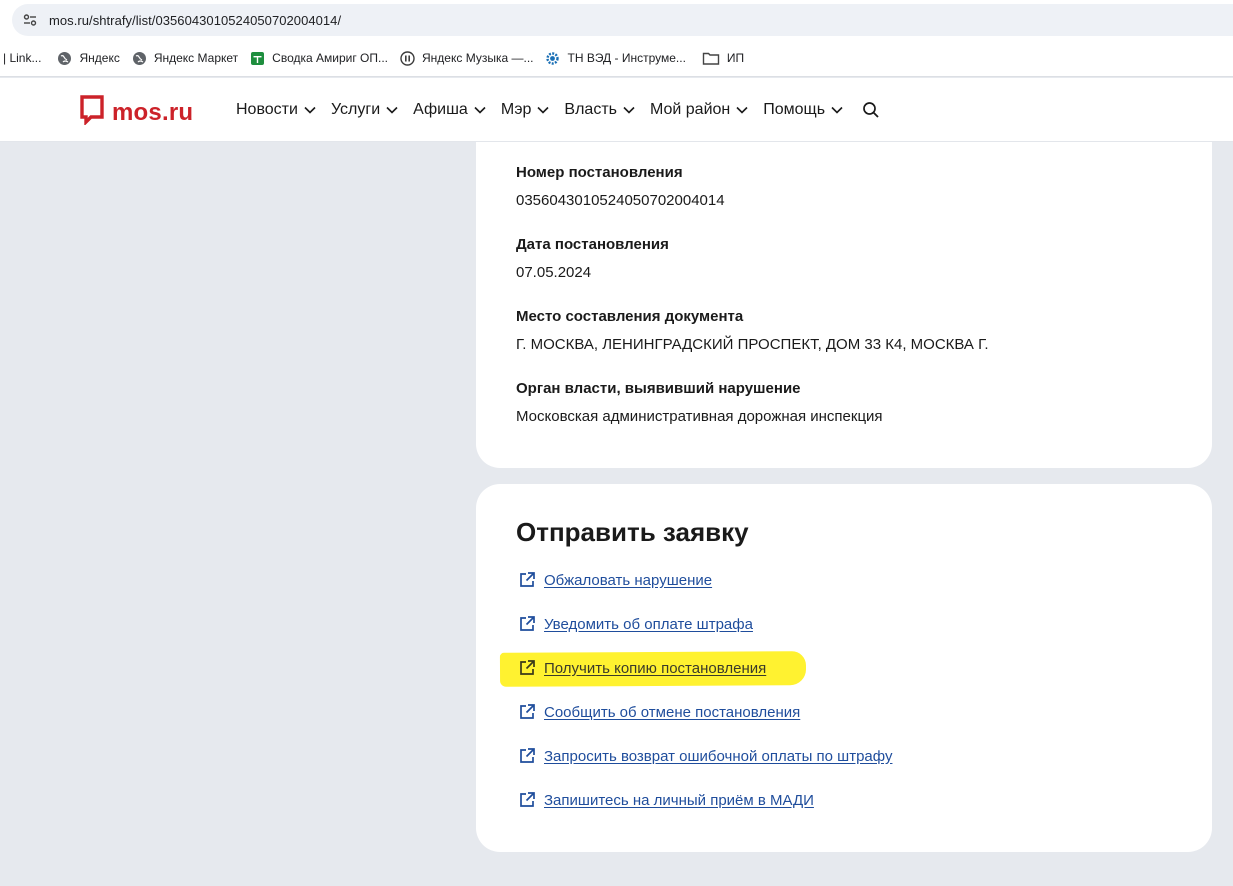 This screenshot has width=1233, height=886. I want to click on appeal-violation-link: Обжаловать нарушение, so click(615, 580).